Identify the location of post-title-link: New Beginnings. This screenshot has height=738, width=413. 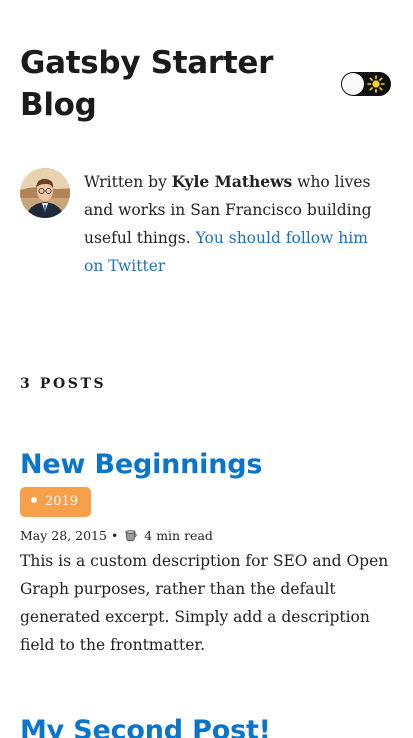
(141, 464).